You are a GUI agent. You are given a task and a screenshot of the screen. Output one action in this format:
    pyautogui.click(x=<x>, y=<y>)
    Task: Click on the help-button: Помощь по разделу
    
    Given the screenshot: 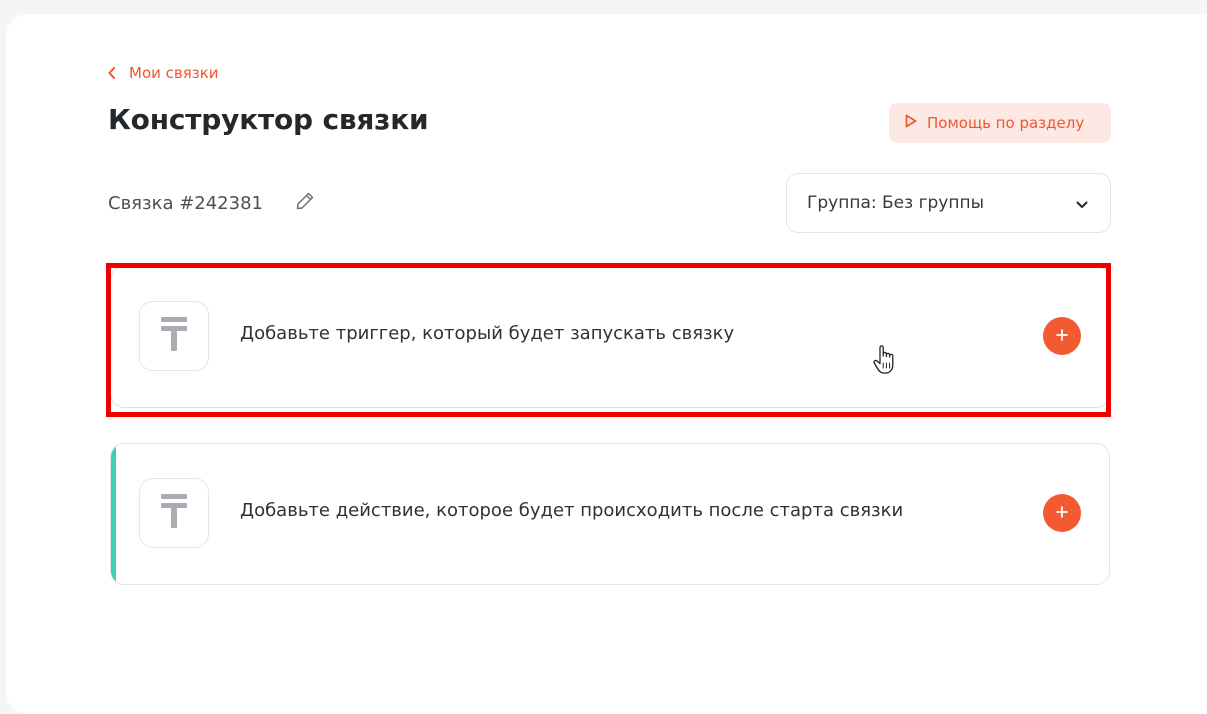 What is the action you would take?
    pyautogui.click(x=1000, y=123)
    